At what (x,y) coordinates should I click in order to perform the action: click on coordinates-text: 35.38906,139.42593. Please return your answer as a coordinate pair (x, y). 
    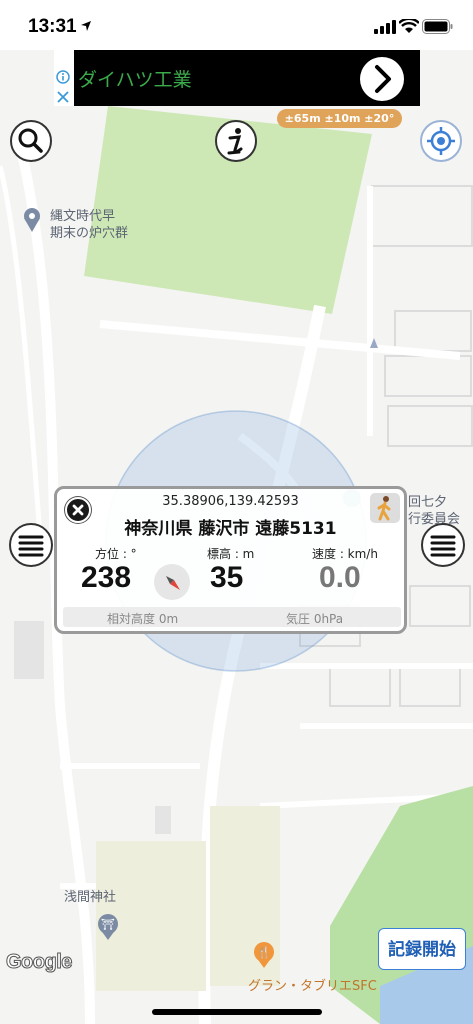
    Looking at the image, I should click on (230, 501).